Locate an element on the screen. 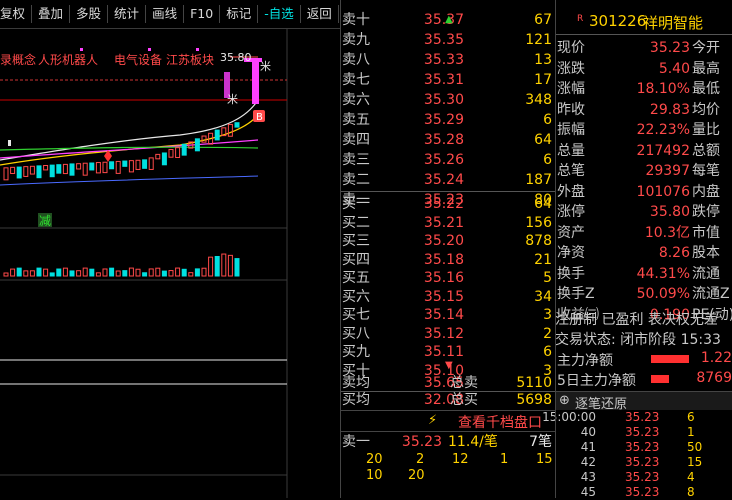  stat-value: 29397 is located at coordinates (667, 171).